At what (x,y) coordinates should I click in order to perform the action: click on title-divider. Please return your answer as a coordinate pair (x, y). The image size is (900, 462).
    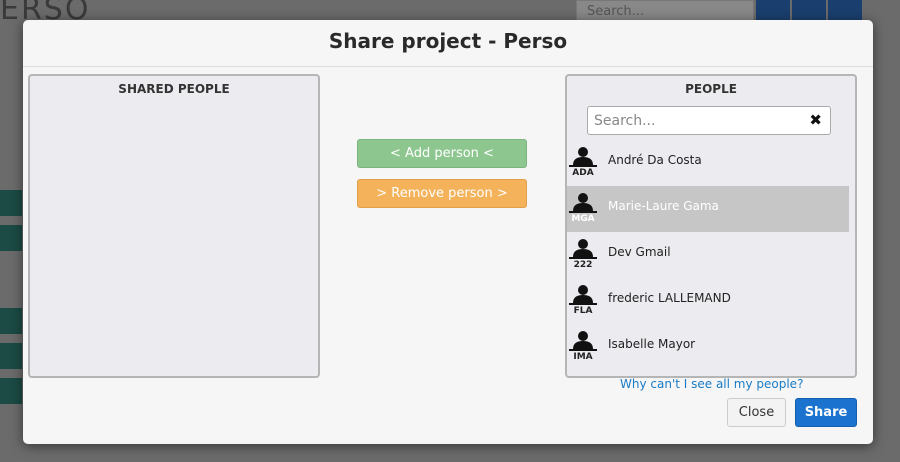
    Looking at the image, I should click on (448, 66).